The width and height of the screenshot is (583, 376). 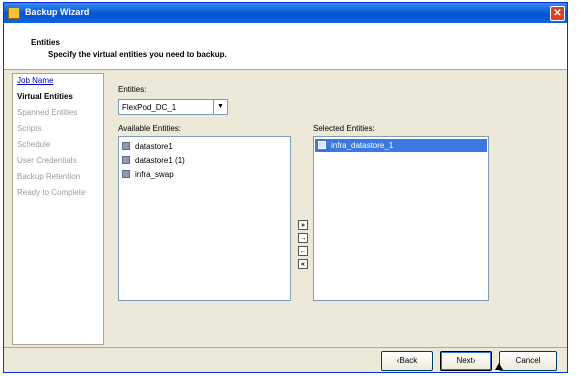 What do you see at coordinates (132, 89) in the screenshot?
I see `entities-label: Entities:` at bounding box center [132, 89].